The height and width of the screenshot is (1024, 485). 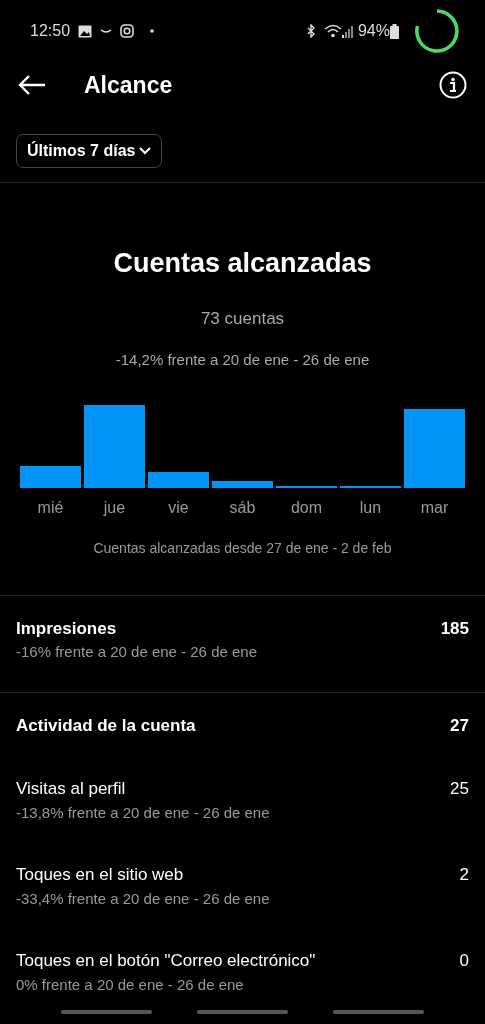 I want to click on chart-caption: Cuentas alcanzadas desde 27 de ene - 2 de feb, so click(x=242, y=548).